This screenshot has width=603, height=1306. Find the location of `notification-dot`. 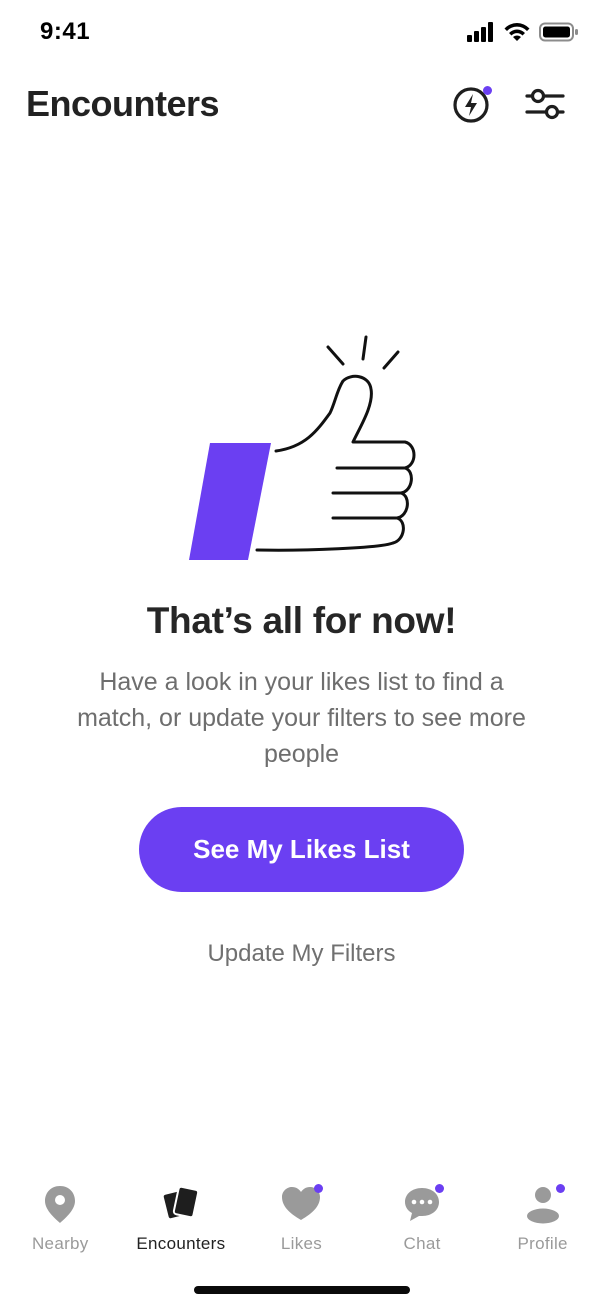

notification-dot is located at coordinates (487, 90).